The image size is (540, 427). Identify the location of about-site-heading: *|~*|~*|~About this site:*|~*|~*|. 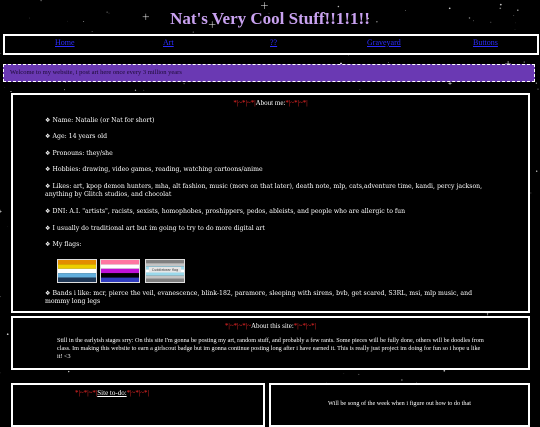
(270, 326).